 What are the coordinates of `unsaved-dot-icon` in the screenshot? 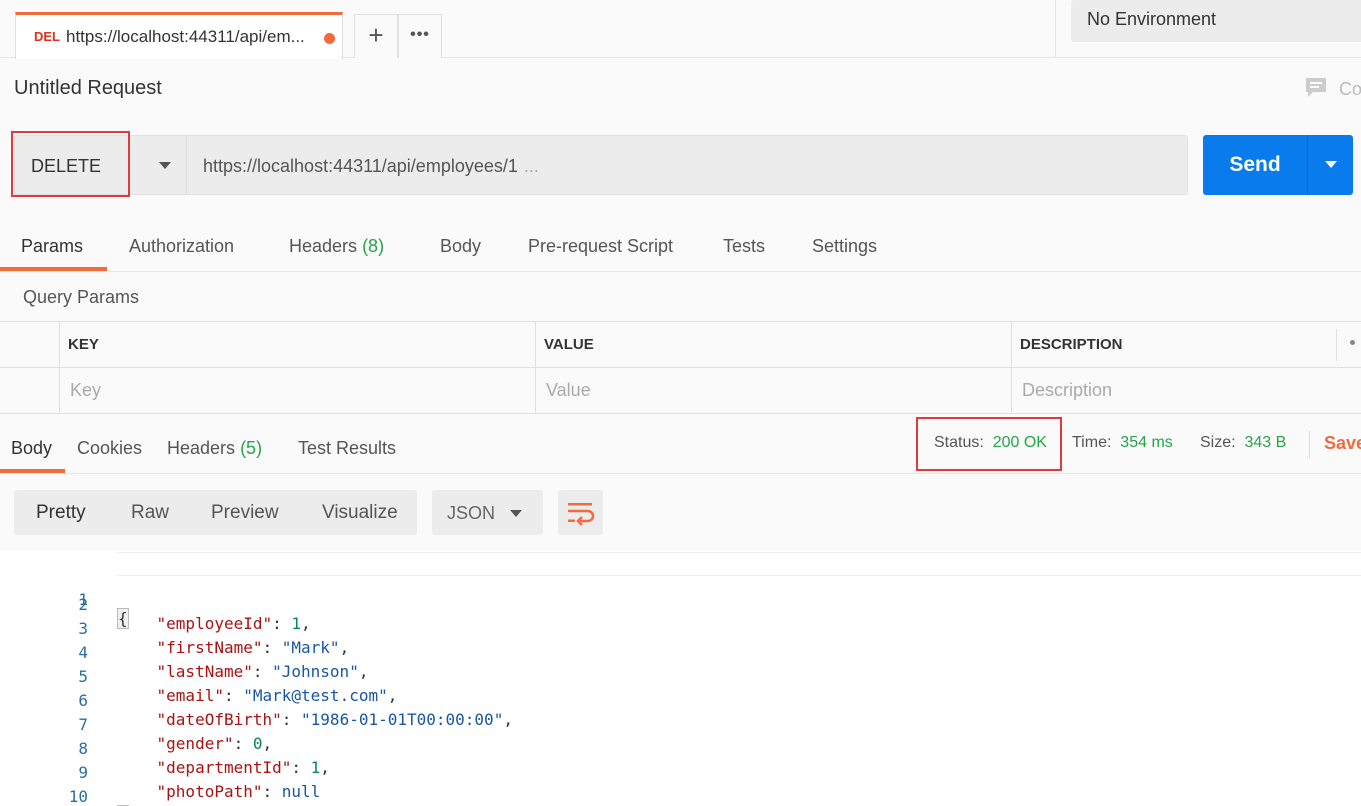 It's located at (329, 38).